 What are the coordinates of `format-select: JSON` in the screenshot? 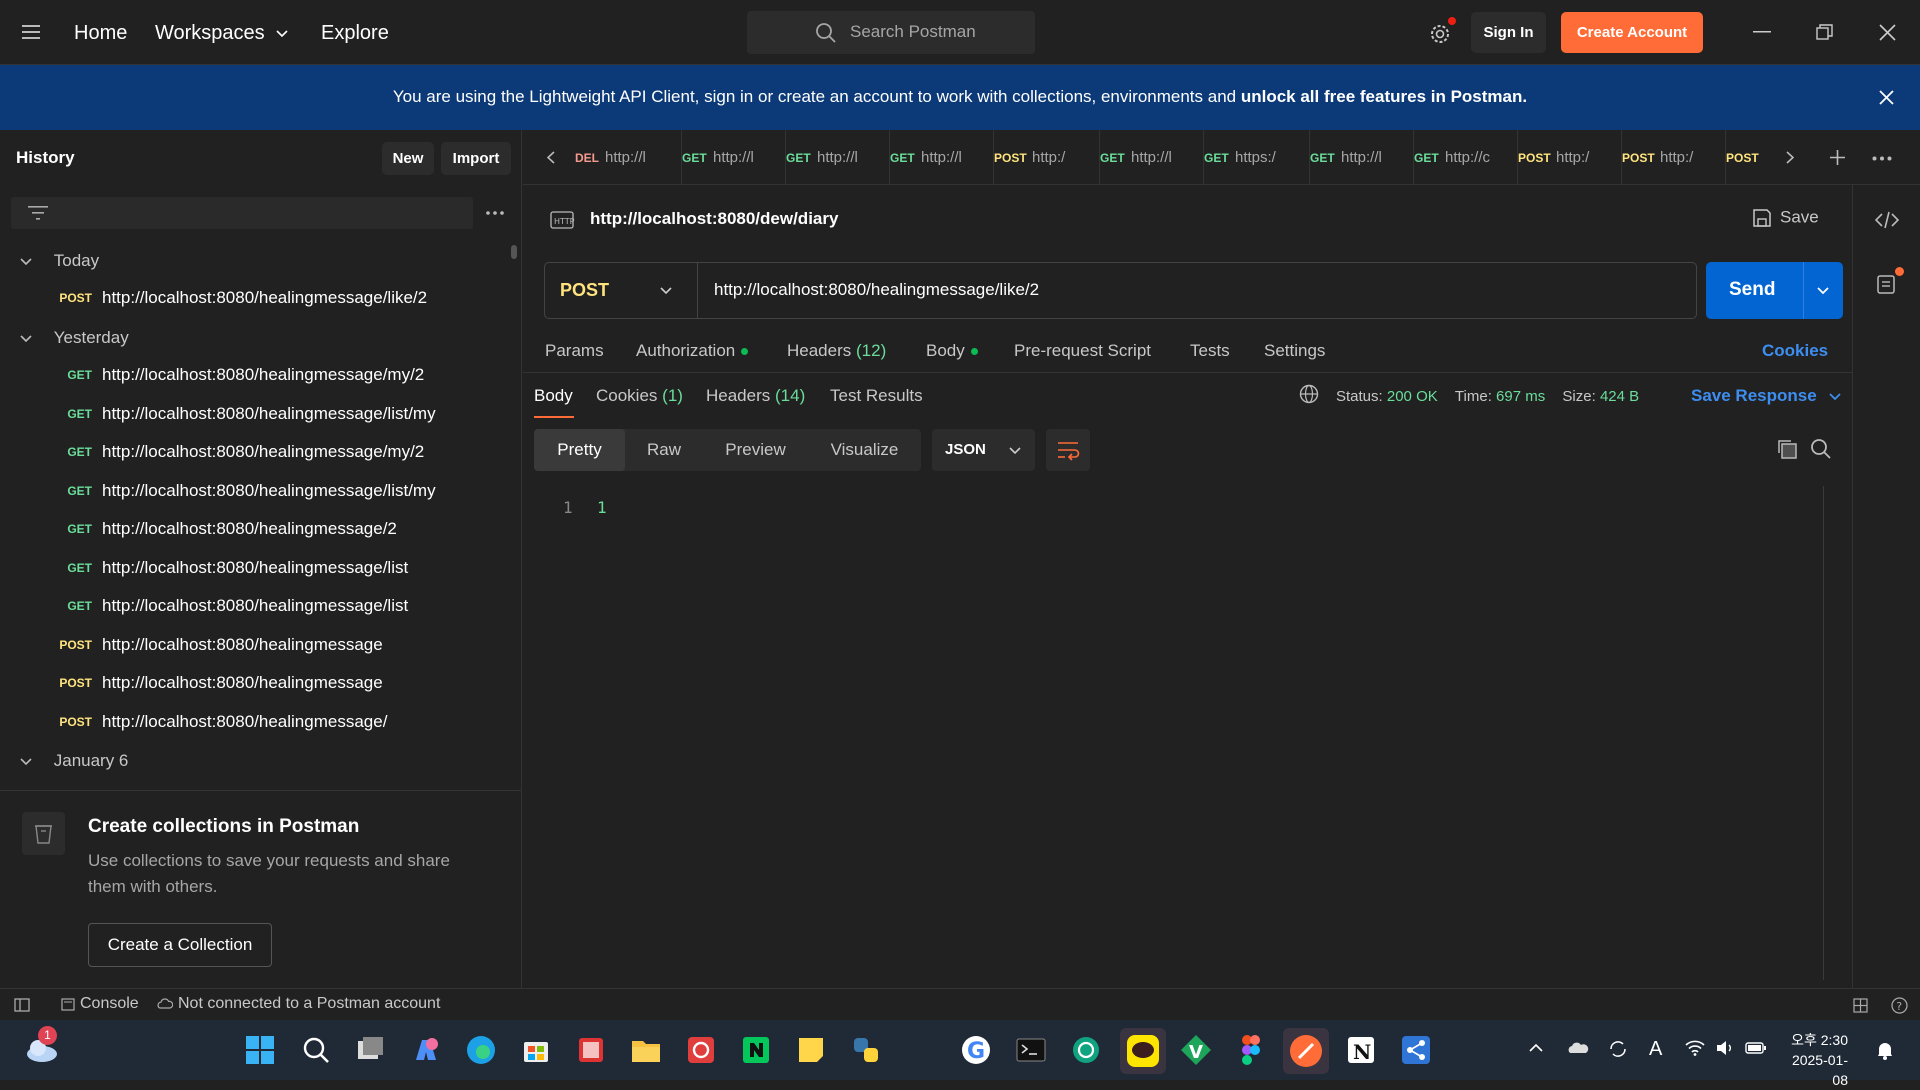 It's located at (983, 450).